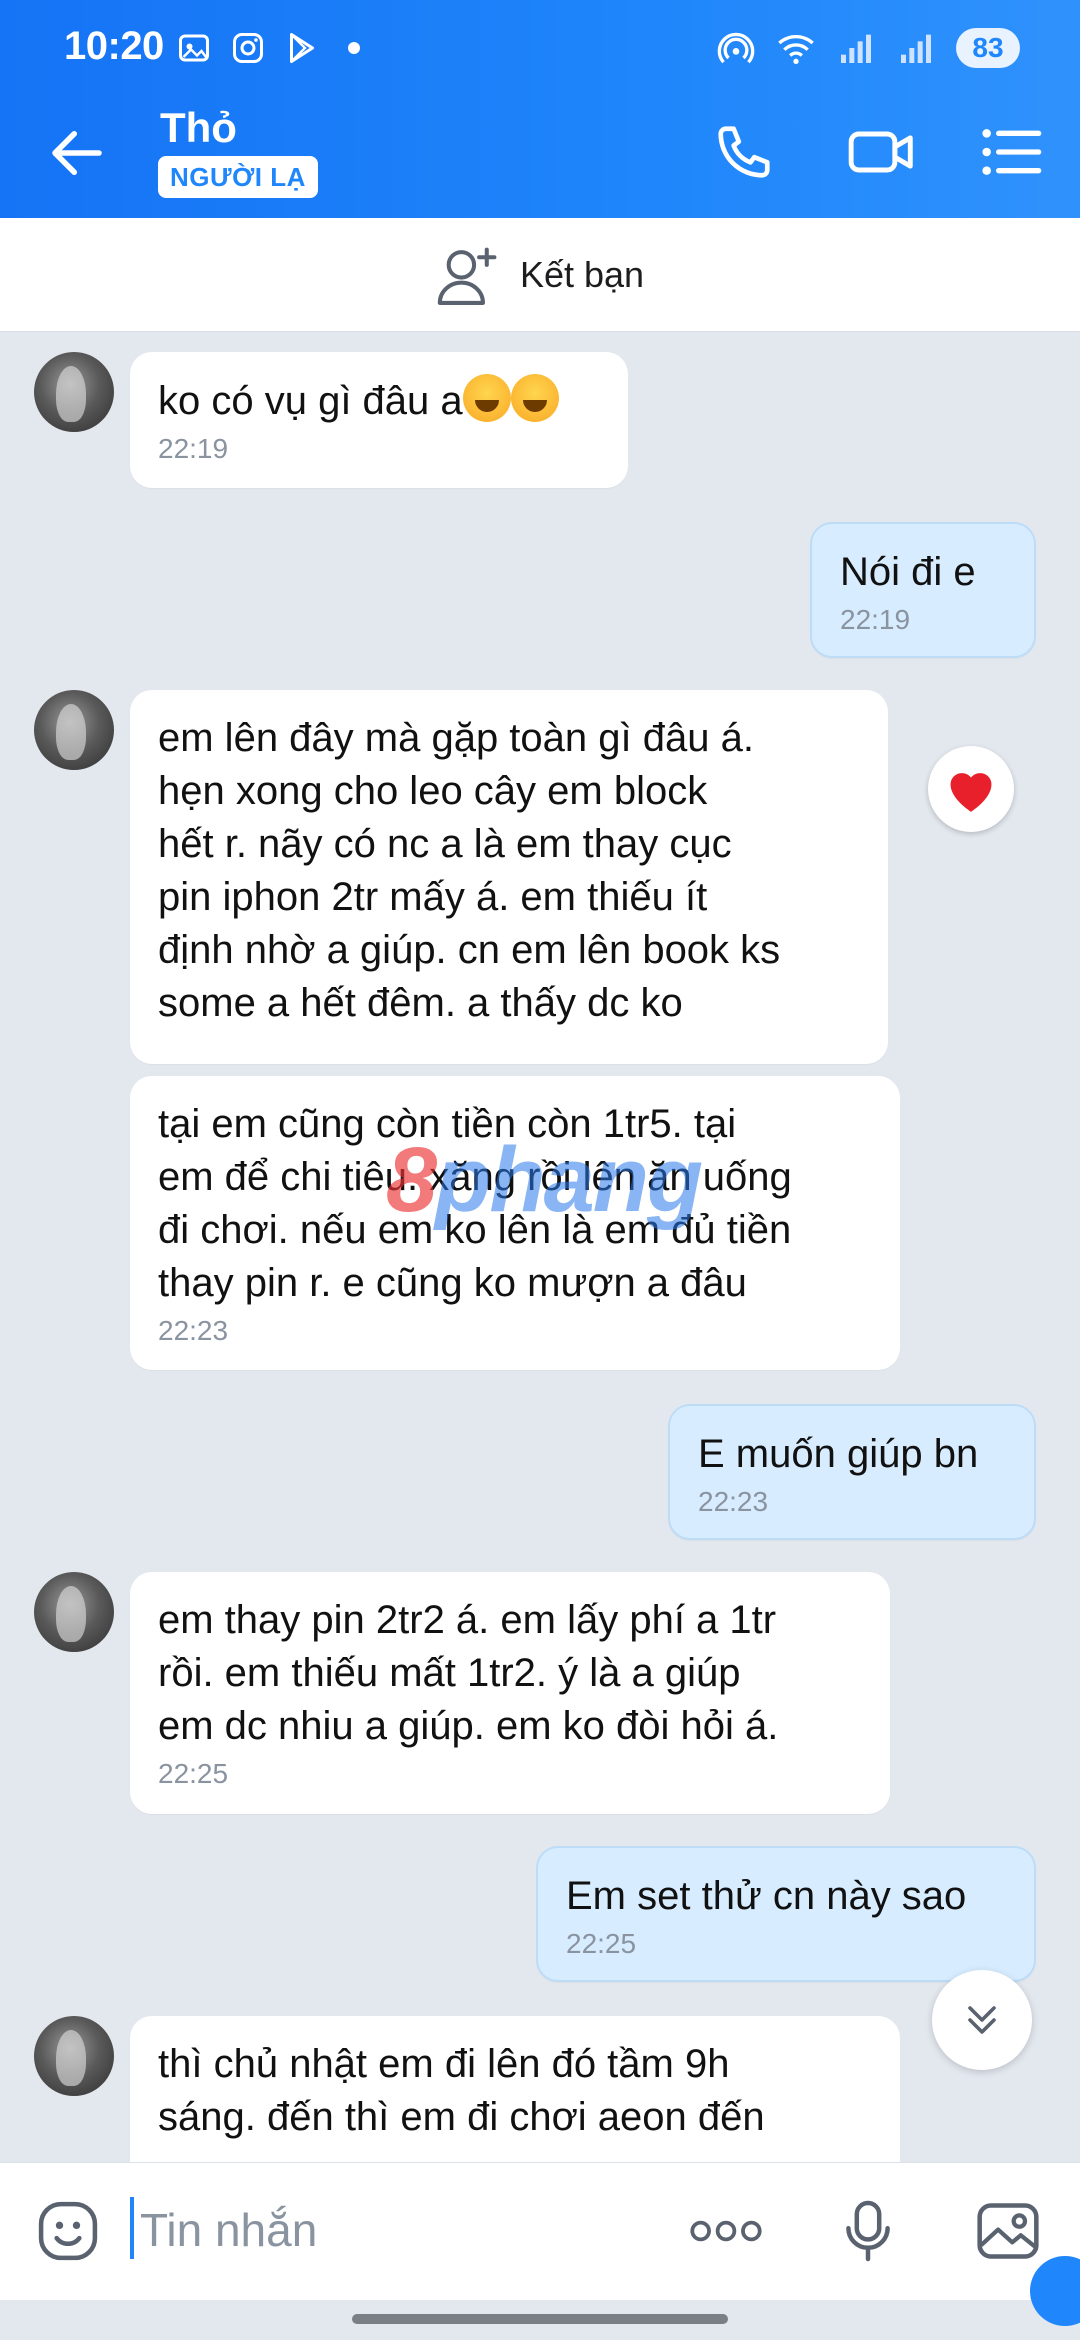 Image resolution: width=1080 pixels, height=2340 pixels. I want to click on add-friend-label: Kết bạn, so click(582, 274).